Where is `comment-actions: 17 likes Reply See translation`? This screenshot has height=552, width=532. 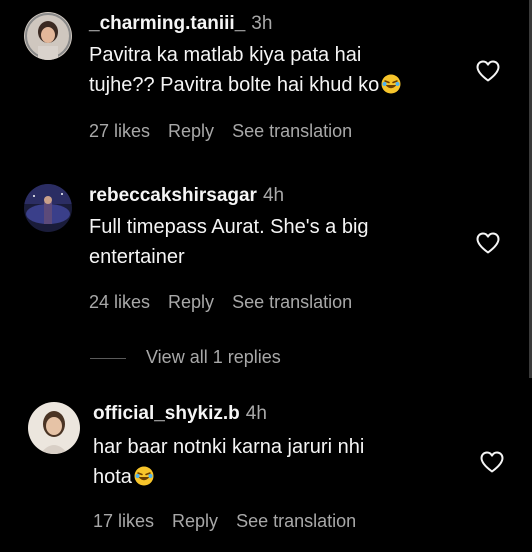
comment-actions: 17 likes Reply See translation is located at coordinates (233, 521).